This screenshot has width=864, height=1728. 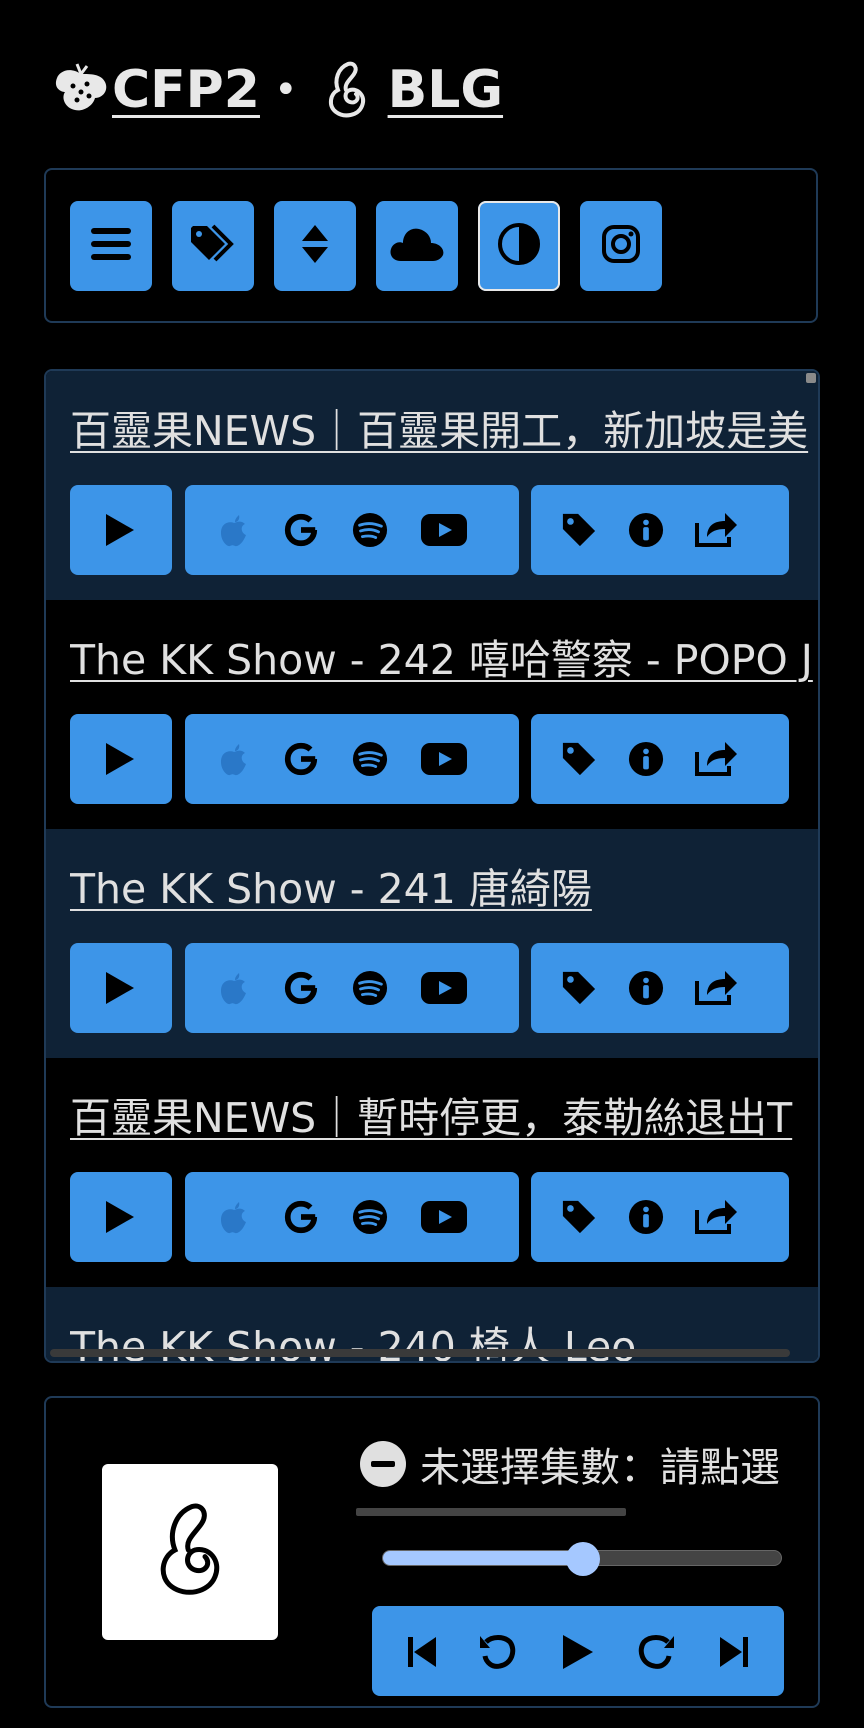 I want to click on contrast-button, so click(x=519, y=246).